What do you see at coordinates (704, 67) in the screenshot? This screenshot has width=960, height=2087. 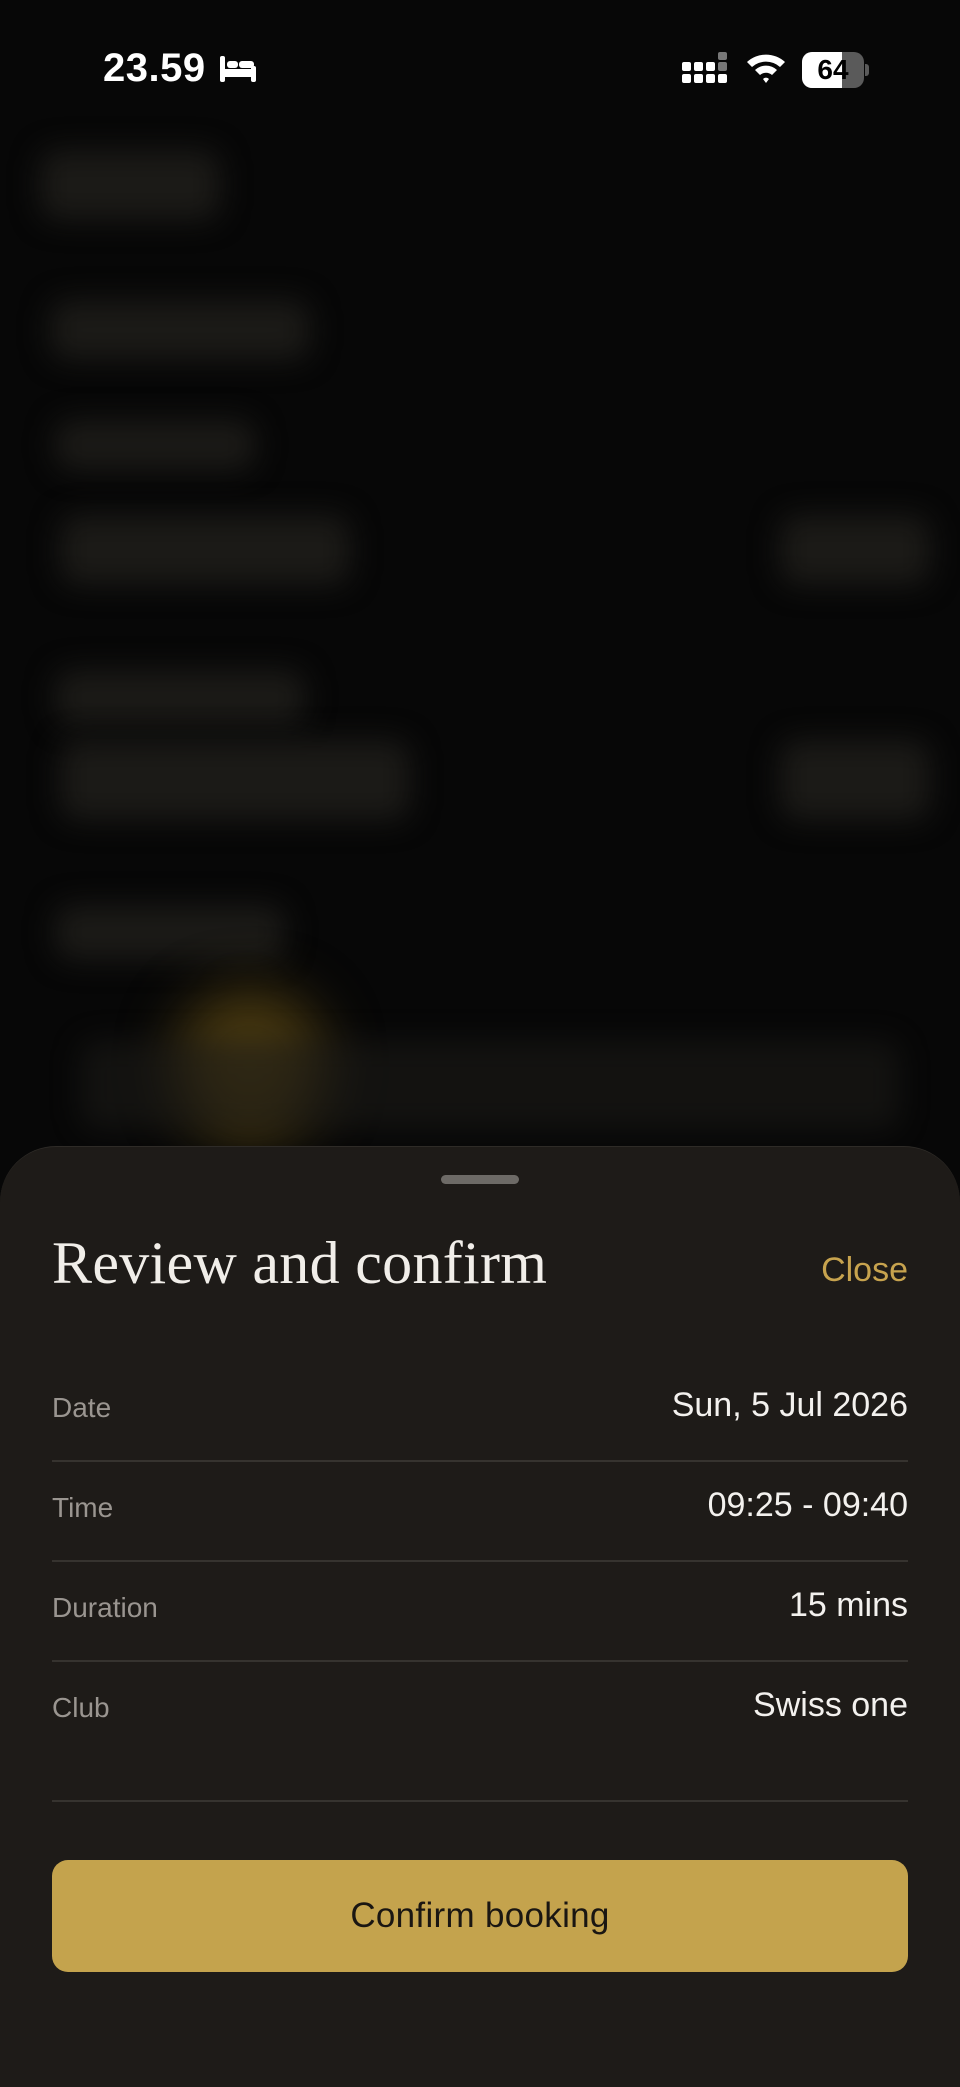 I see `cellular-signal-icon` at bounding box center [704, 67].